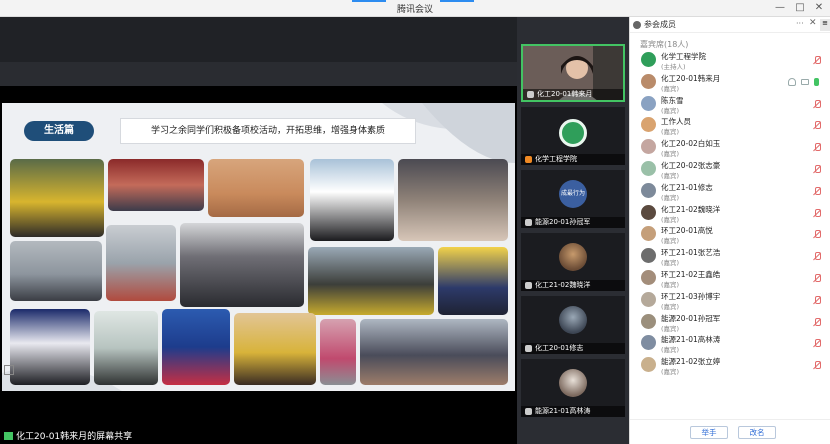  What do you see at coordinates (730, 147) in the screenshot?
I see `participant-row: 化工20-02白如玉 (嘉宾)` at bounding box center [730, 147].